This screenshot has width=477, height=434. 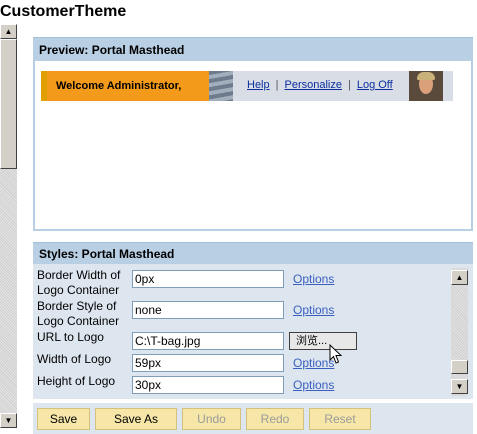 What do you see at coordinates (426, 76) in the screenshot?
I see `logo-hair` at bounding box center [426, 76].